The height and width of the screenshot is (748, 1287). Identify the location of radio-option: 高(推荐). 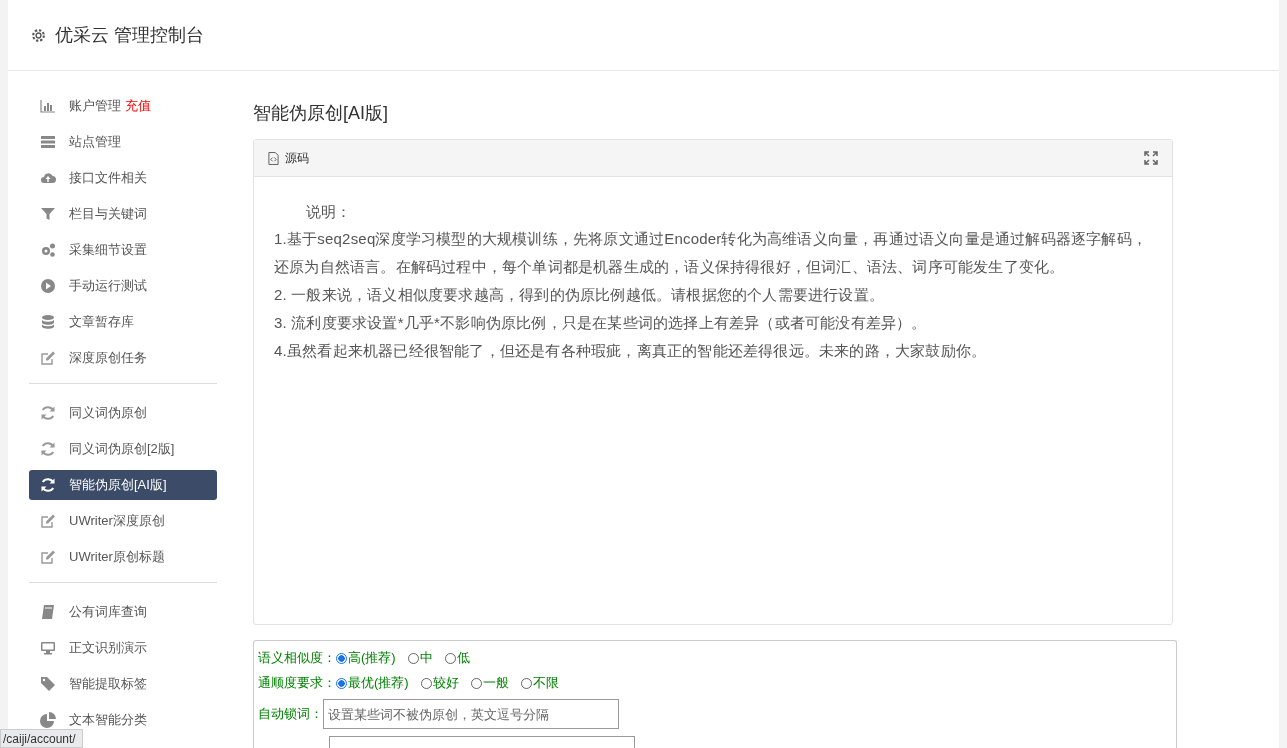
(366, 658).